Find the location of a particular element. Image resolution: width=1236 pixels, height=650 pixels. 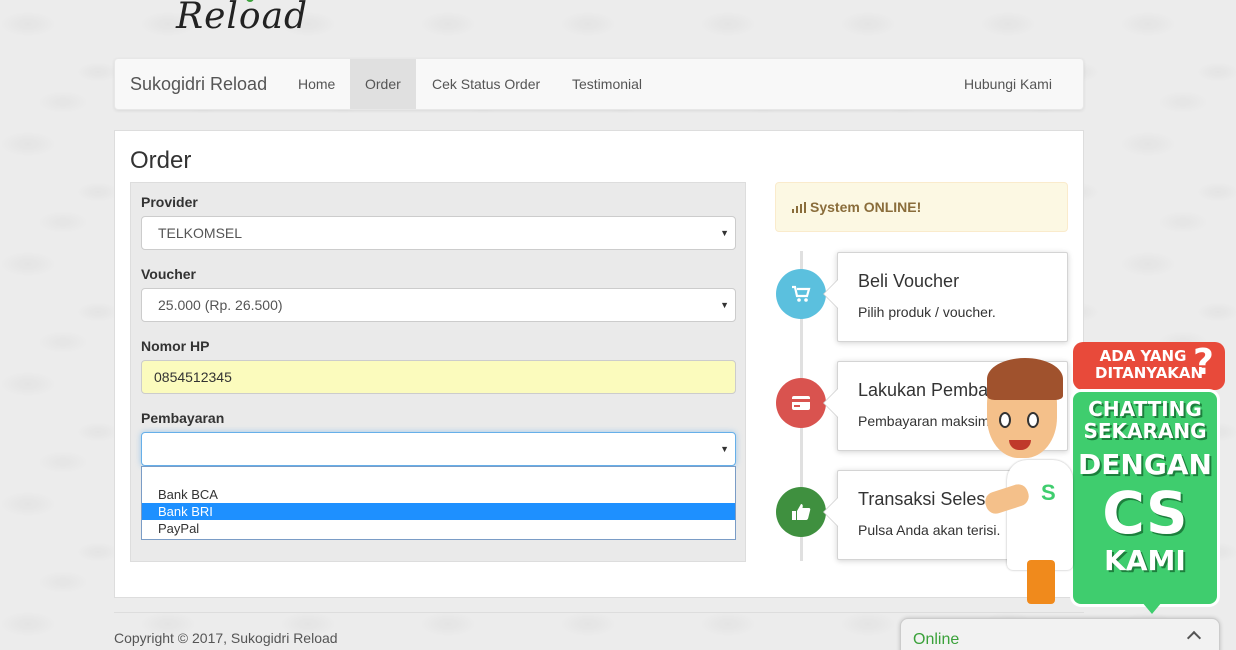

mascot-hair is located at coordinates (1025, 379).